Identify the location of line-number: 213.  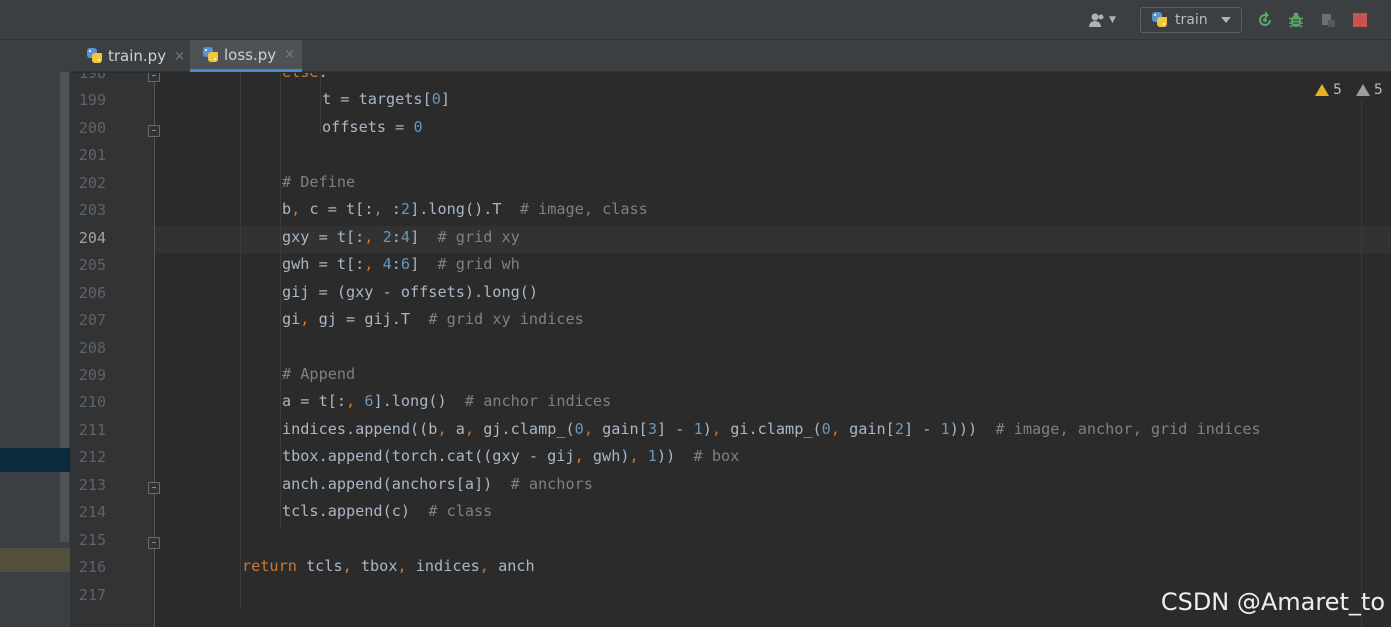
(88, 485).